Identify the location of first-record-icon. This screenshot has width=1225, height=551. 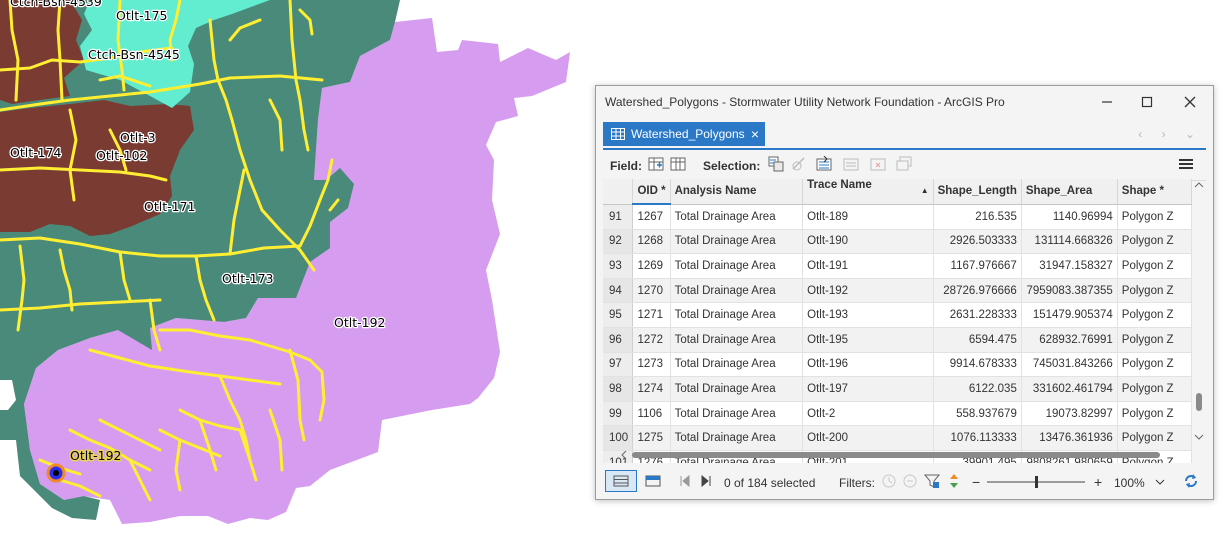
(685, 481).